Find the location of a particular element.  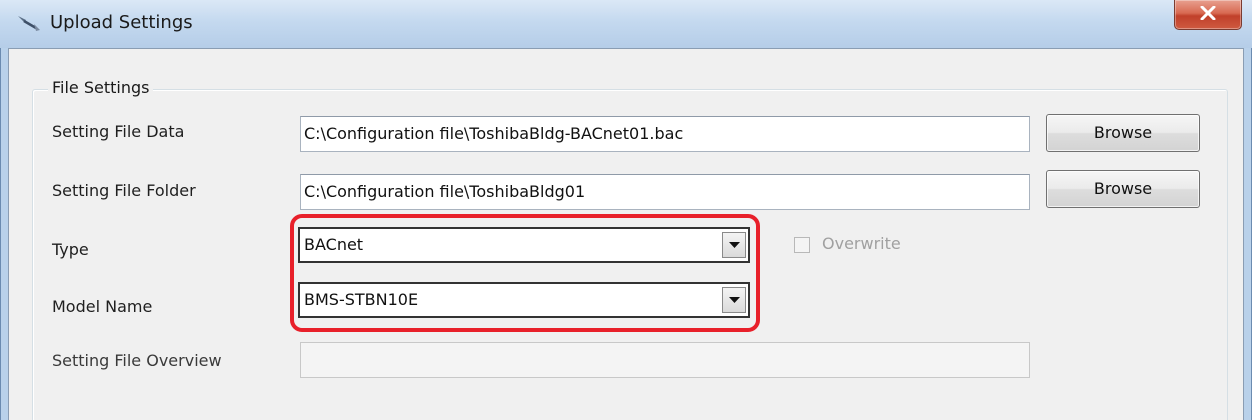

overwrite-label: Overwrite is located at coordinates (861, 243).